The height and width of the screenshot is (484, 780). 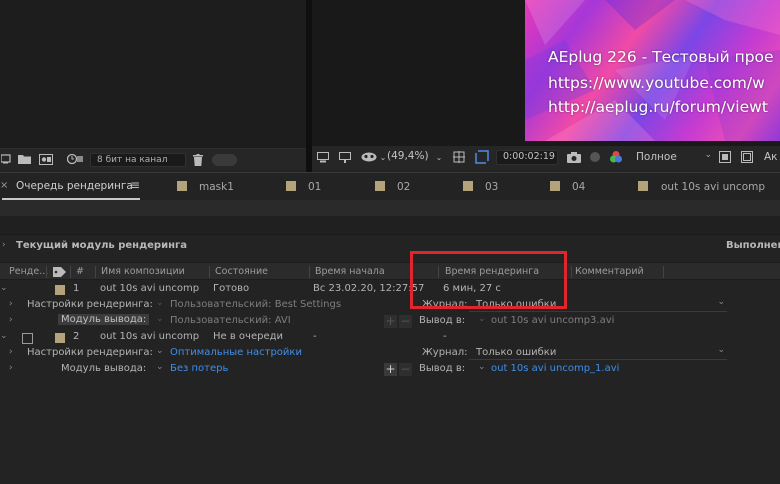 I want to click on col-number: #, so click(x=80, y=271).